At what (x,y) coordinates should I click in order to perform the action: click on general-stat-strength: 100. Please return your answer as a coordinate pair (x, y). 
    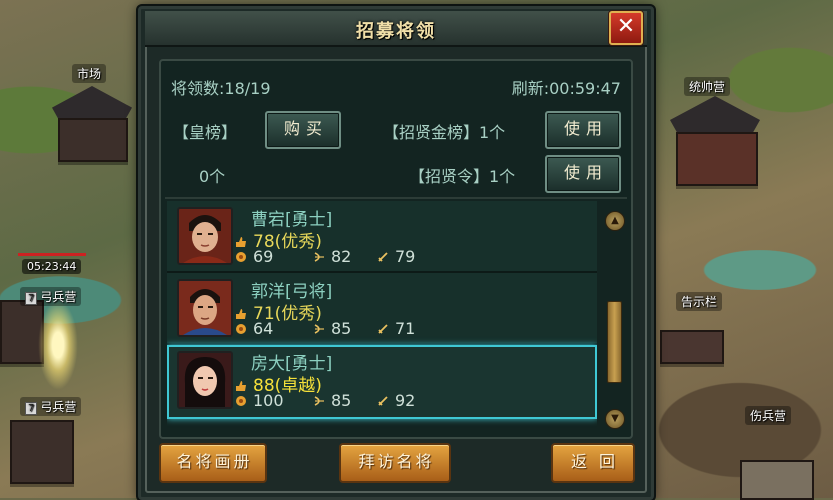
    Looking at the image, I should click on (259, 400).